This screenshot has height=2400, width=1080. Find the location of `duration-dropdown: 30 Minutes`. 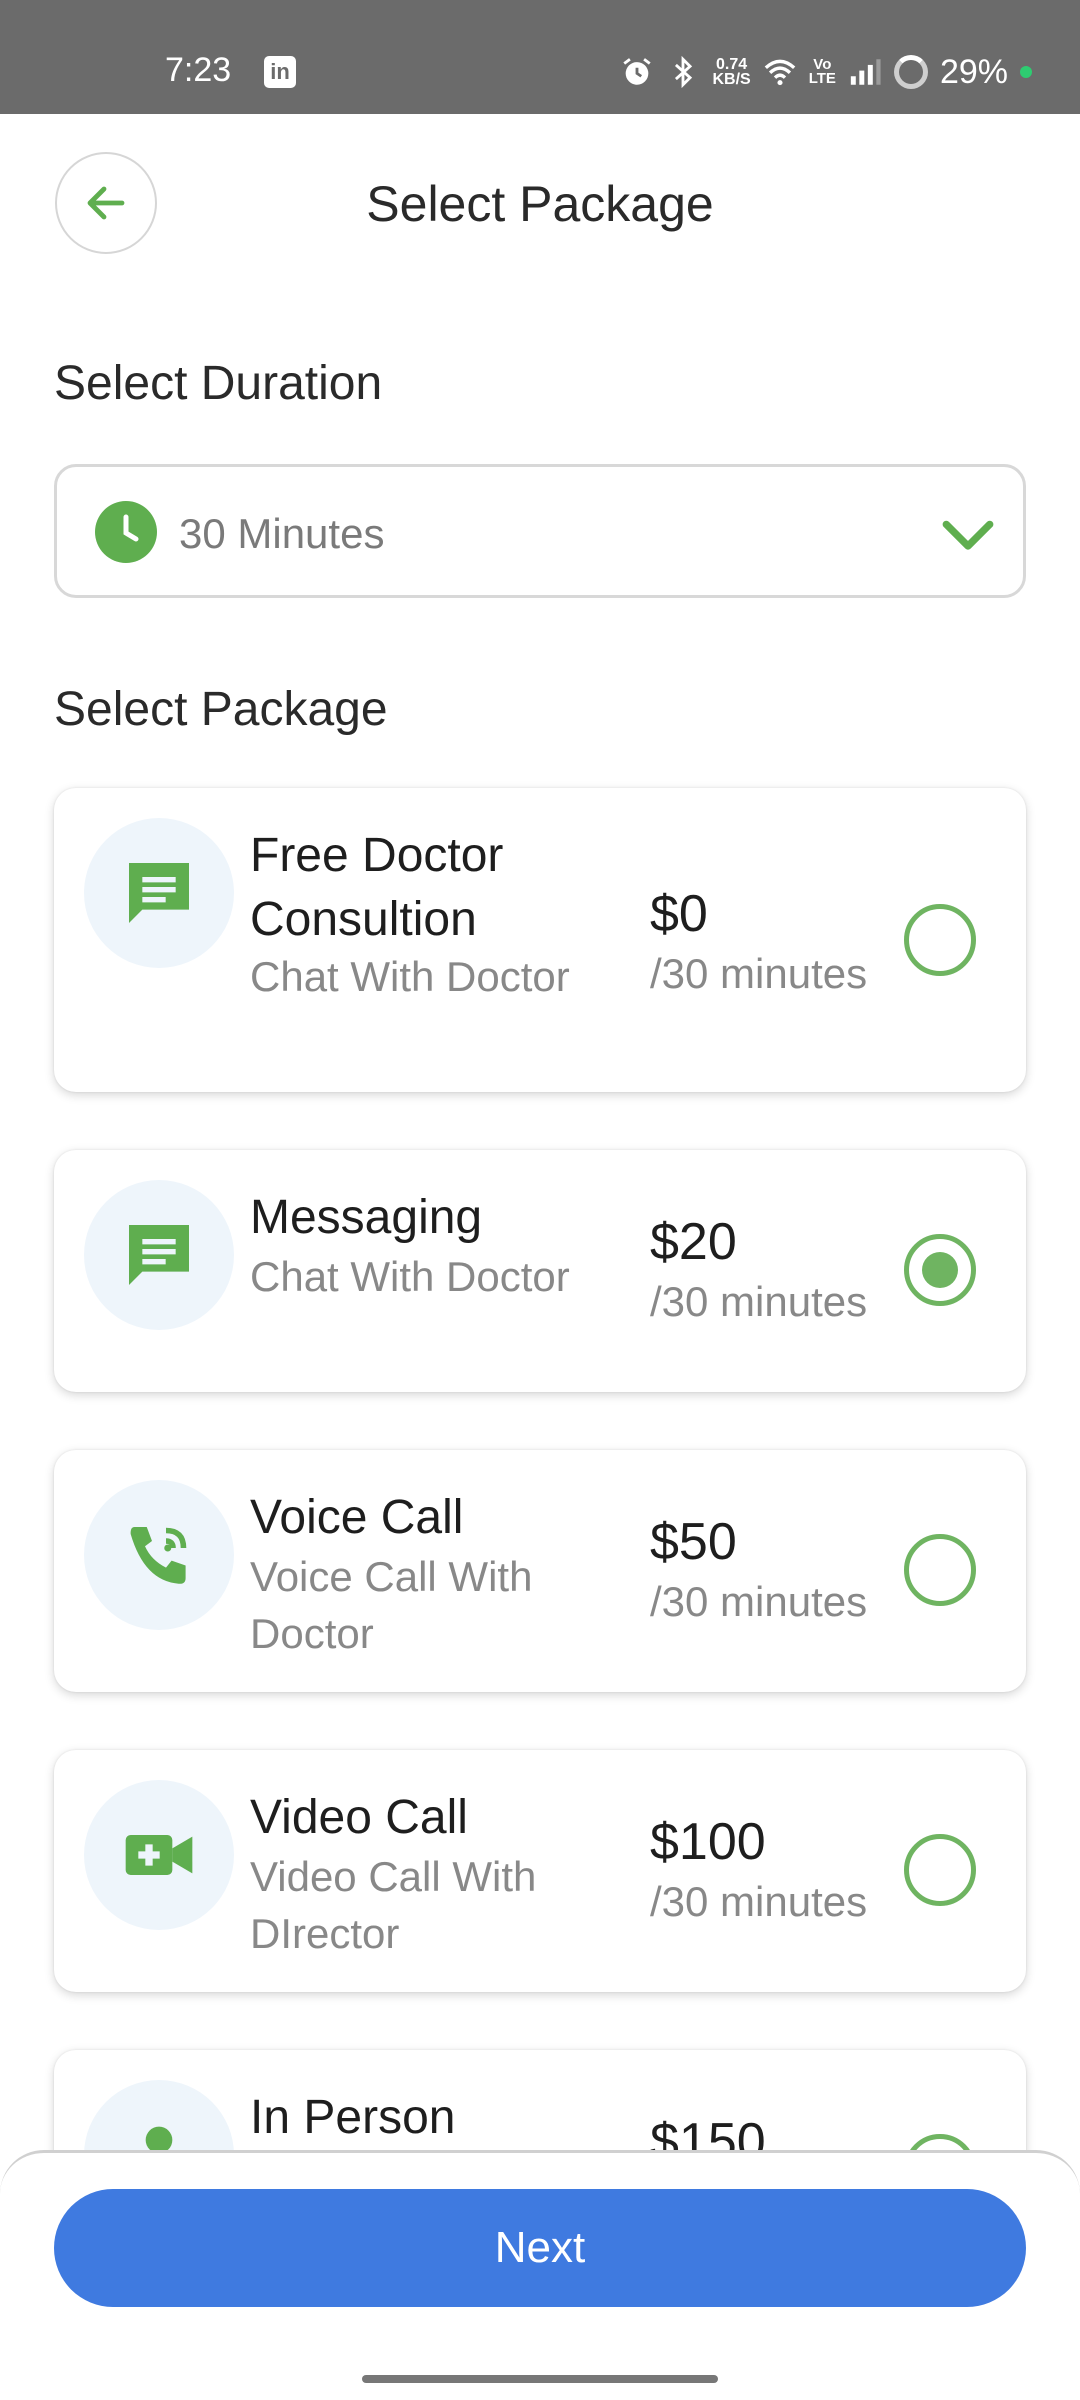

duration-dropdown: 30 Minutes is located at coordinates (540, 531).